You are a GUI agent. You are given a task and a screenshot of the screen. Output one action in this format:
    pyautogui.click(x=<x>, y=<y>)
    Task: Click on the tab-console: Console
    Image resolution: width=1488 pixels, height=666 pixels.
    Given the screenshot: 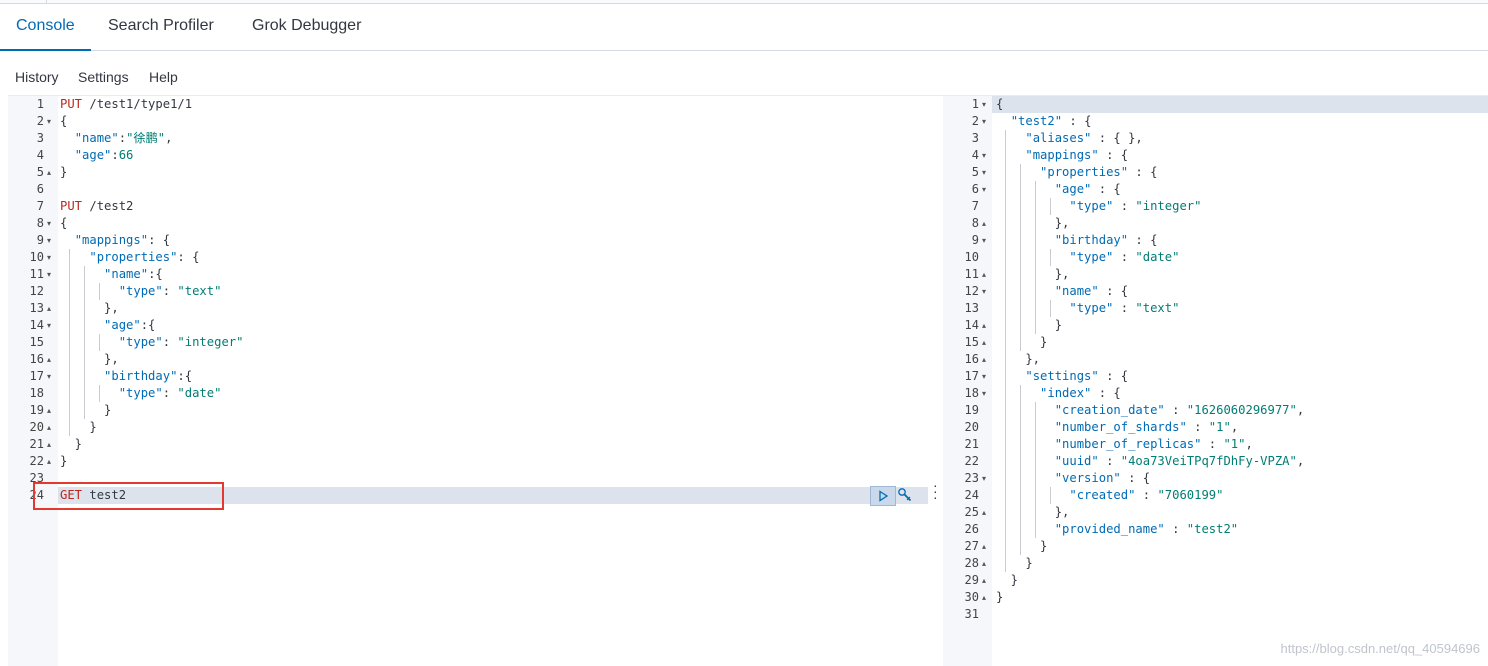 What is the action you would take?
    pyautogui.click(x=45, y=27)
    